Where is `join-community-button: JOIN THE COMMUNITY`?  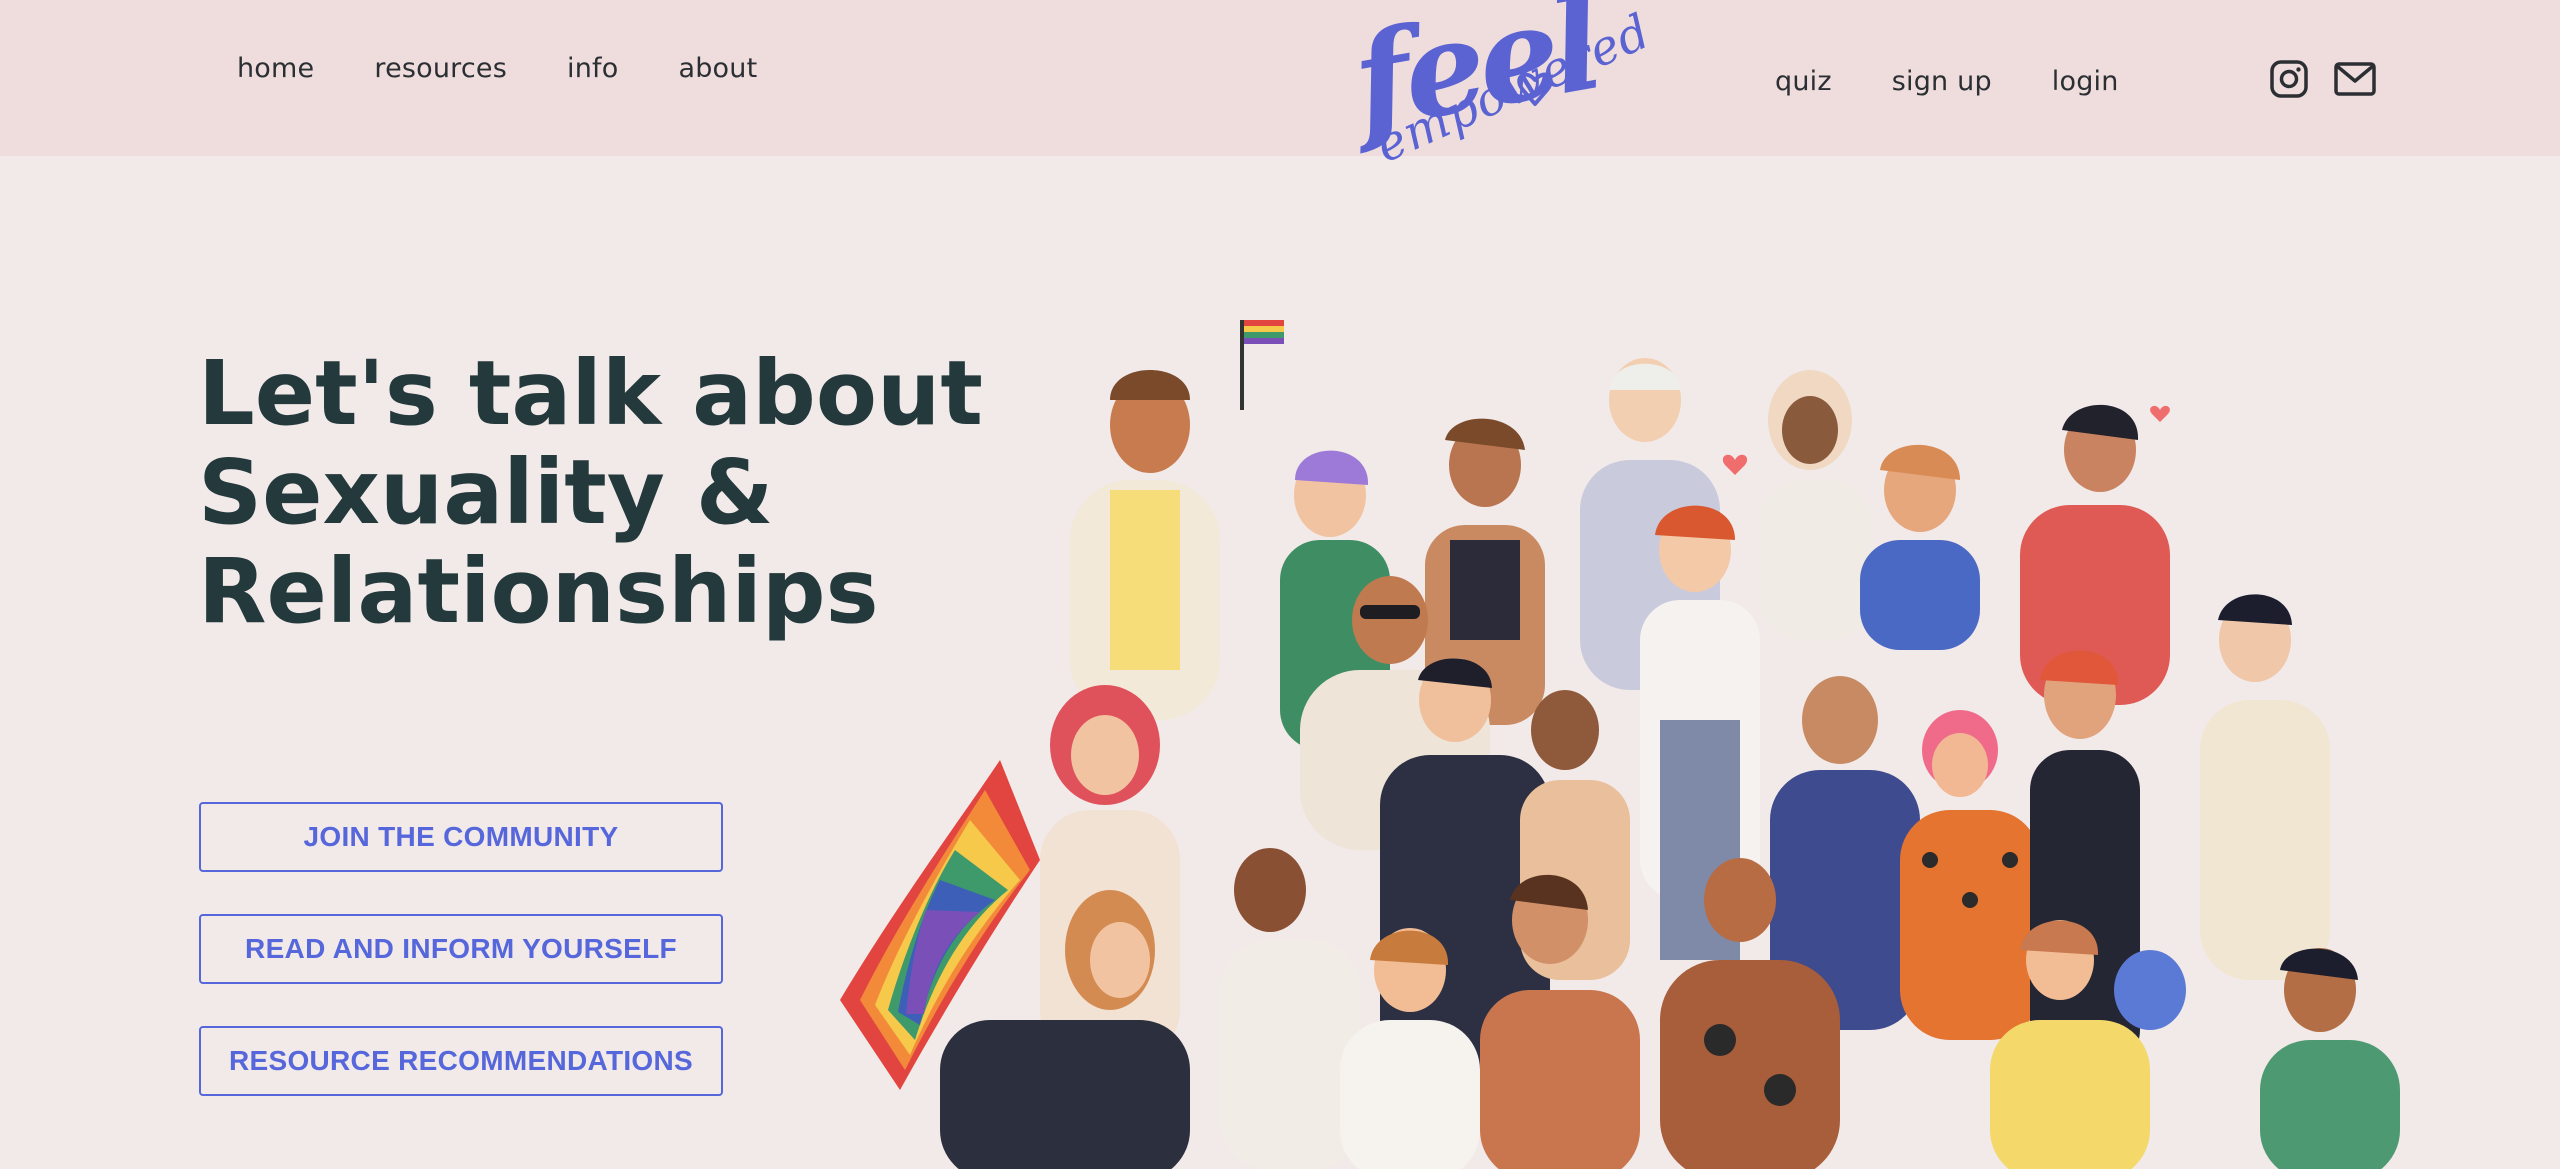
join-community-button: JOIN THE COMMUNITY is located at coordinates (461, 837).